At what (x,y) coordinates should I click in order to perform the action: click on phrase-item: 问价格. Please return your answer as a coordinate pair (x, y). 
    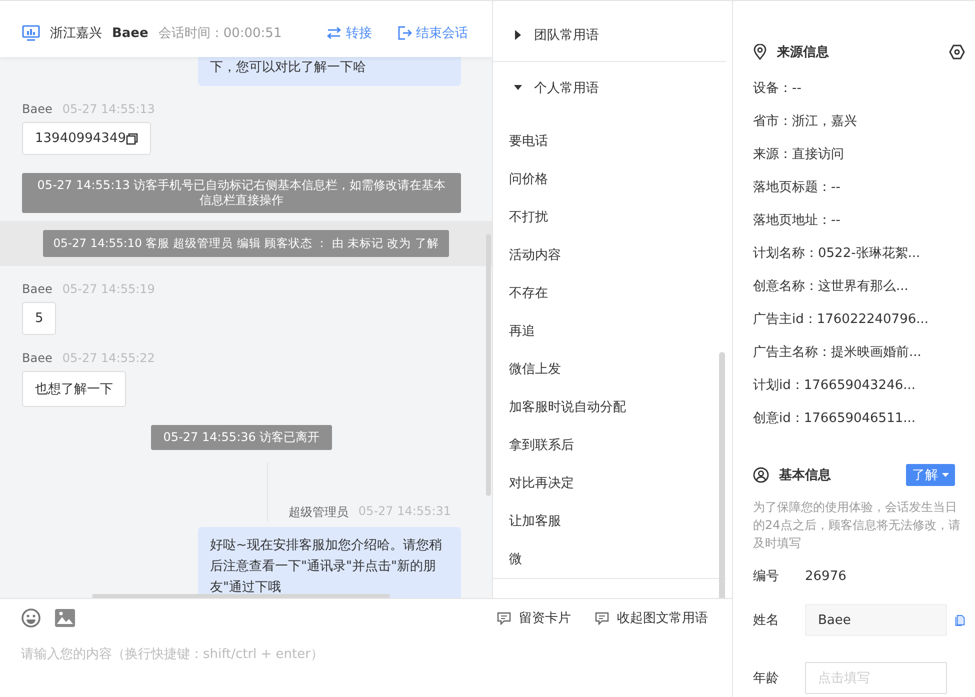
    Looking at the image, I should click on (609, 179).